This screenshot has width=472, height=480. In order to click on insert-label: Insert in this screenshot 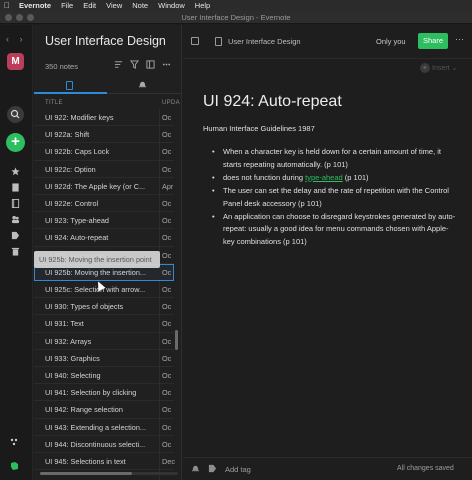, I will do `click(441, 68)`.